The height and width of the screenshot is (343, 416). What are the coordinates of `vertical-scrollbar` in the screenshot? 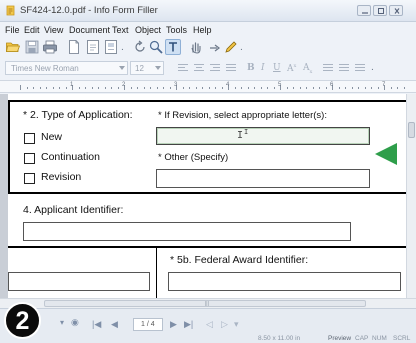 It's located at (411, 196).